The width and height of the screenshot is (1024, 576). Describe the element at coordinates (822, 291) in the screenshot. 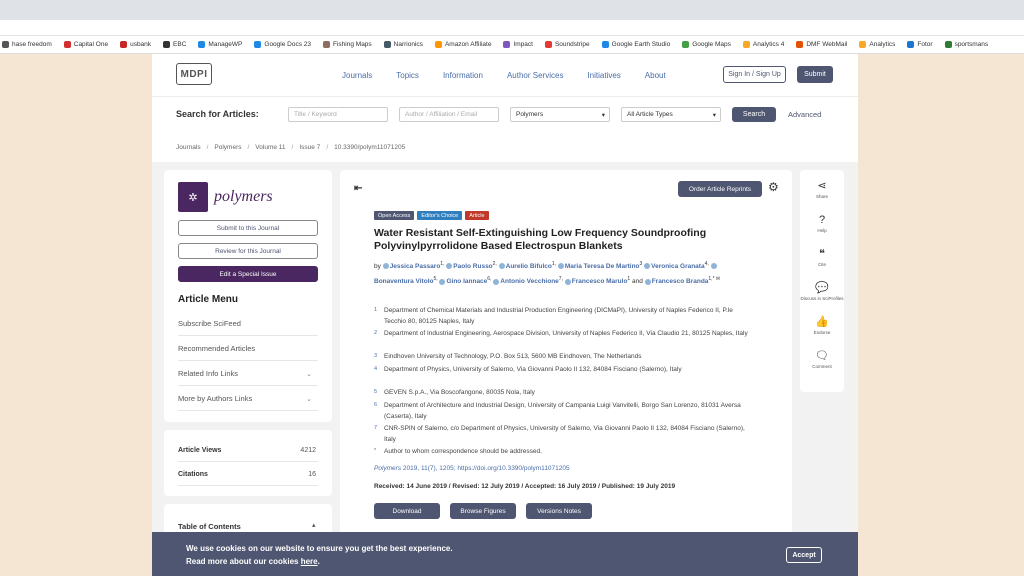

I see `tool-discuss: 💬 Discuss in SciProfiles` at that location.